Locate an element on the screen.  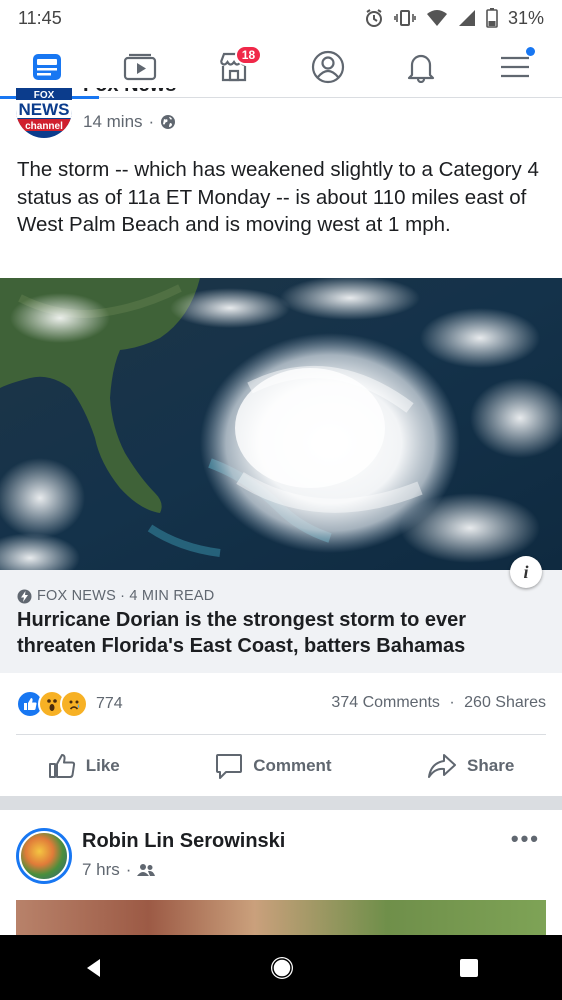
avatar is located at coordinates (44, 856).